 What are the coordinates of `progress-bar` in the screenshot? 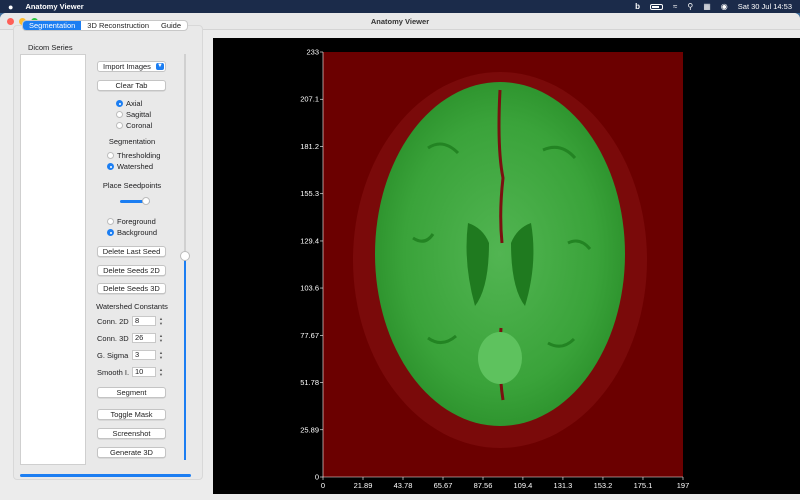 It's located at (105, 475).